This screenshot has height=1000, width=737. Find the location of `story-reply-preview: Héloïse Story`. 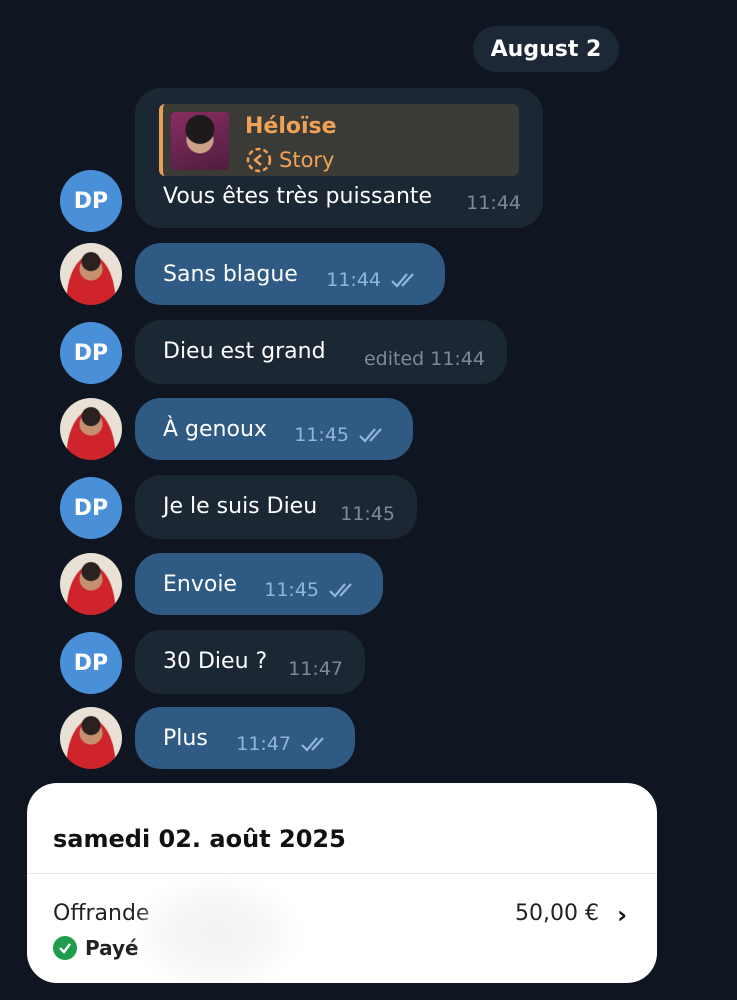

story-reply-preview: Héloïse Story is located at coordinates (339, 140).